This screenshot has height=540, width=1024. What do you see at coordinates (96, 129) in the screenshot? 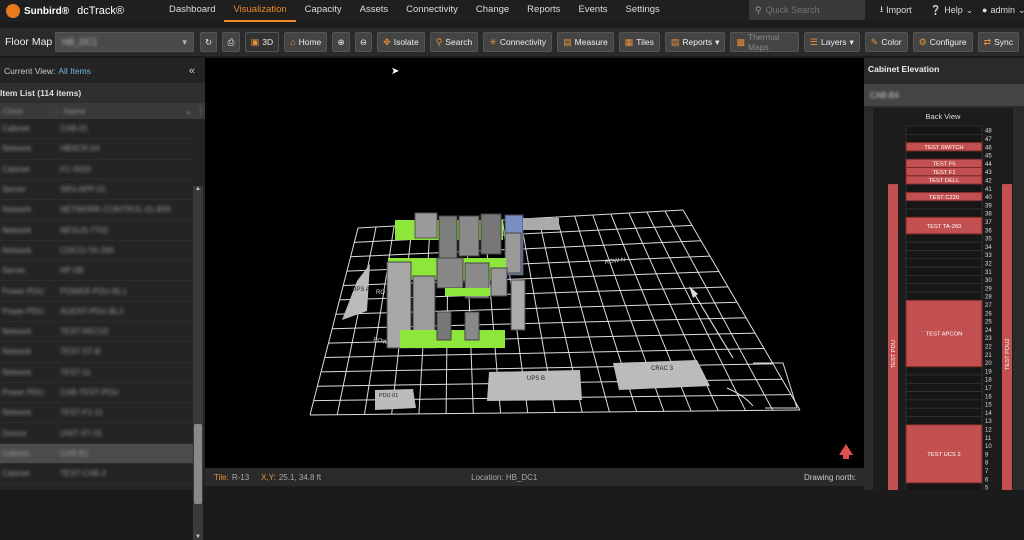
I see `list-item: Cabinet CAB-01` at bounding box center [96, 129].